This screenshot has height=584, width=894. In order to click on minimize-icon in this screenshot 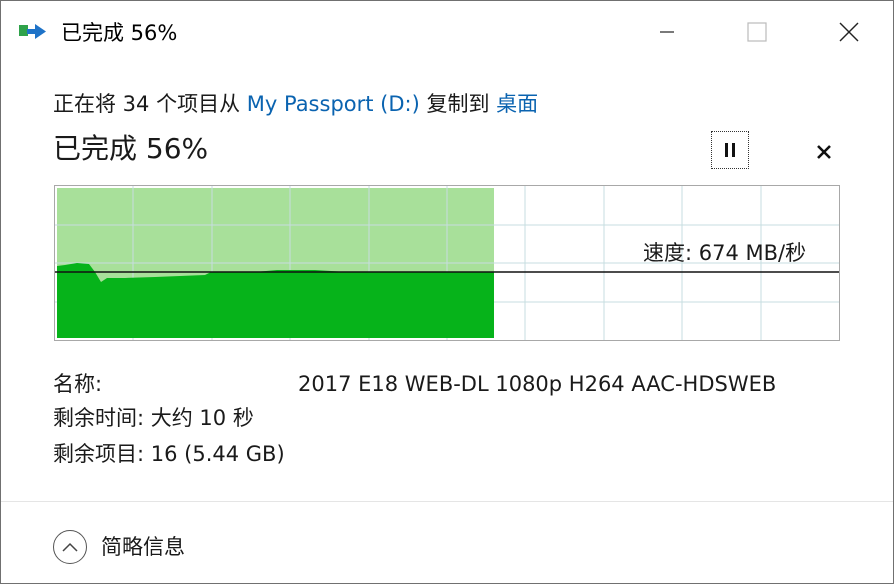, I will do `click(667, 32)`.